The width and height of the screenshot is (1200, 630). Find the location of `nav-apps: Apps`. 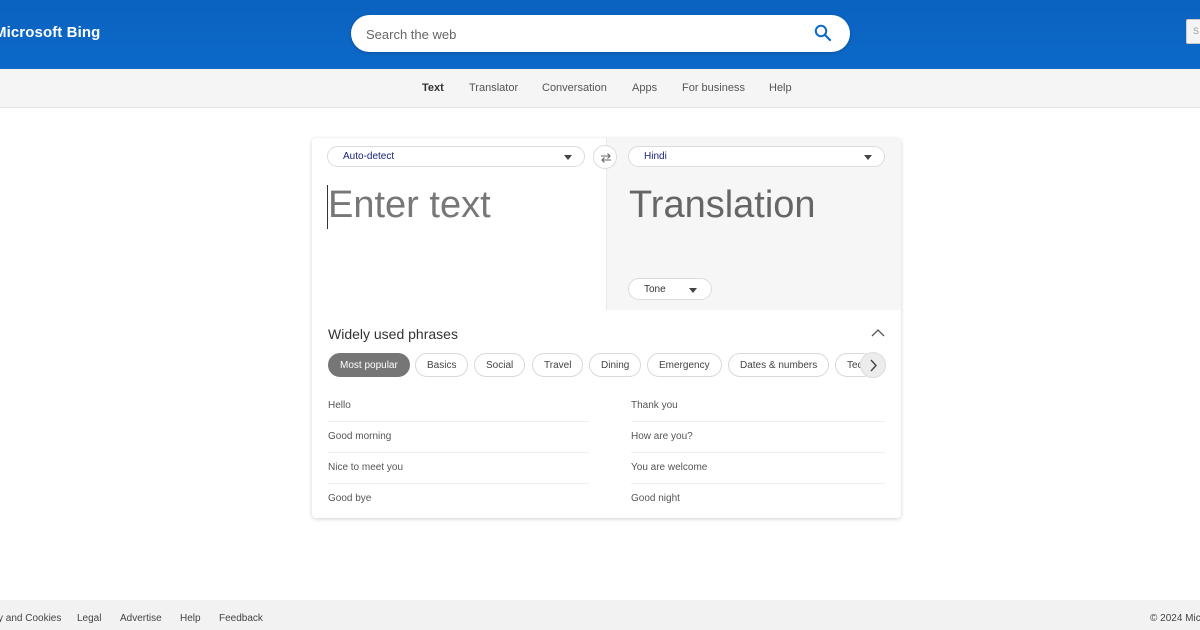

nav-apps: Apps is located at coordinates (644, 88).